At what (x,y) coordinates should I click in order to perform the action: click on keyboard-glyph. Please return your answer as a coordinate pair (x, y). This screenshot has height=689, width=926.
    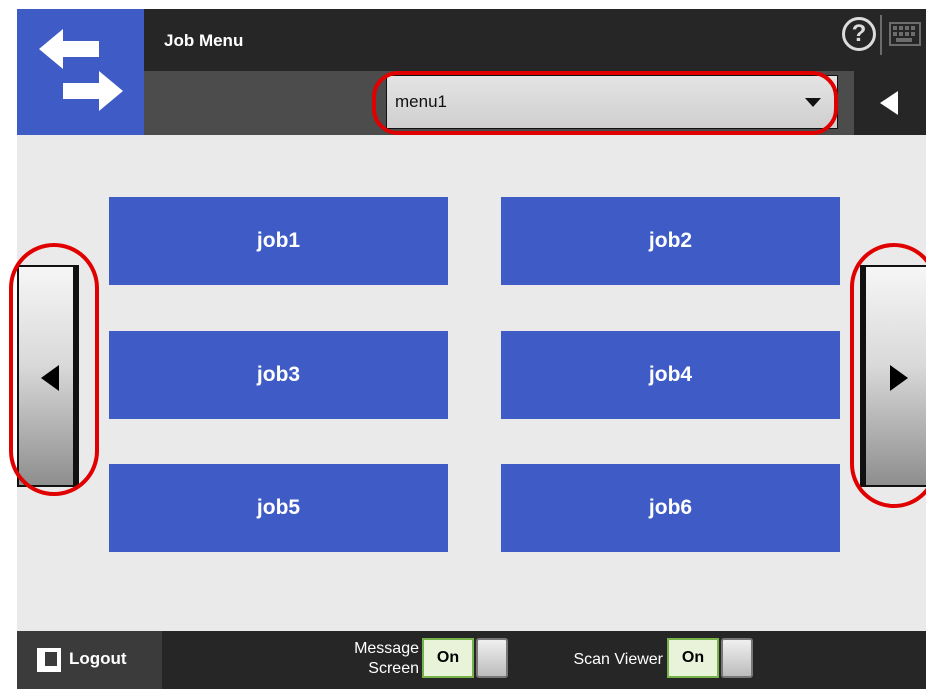
    Looking at the image, I should click on (905, 34).